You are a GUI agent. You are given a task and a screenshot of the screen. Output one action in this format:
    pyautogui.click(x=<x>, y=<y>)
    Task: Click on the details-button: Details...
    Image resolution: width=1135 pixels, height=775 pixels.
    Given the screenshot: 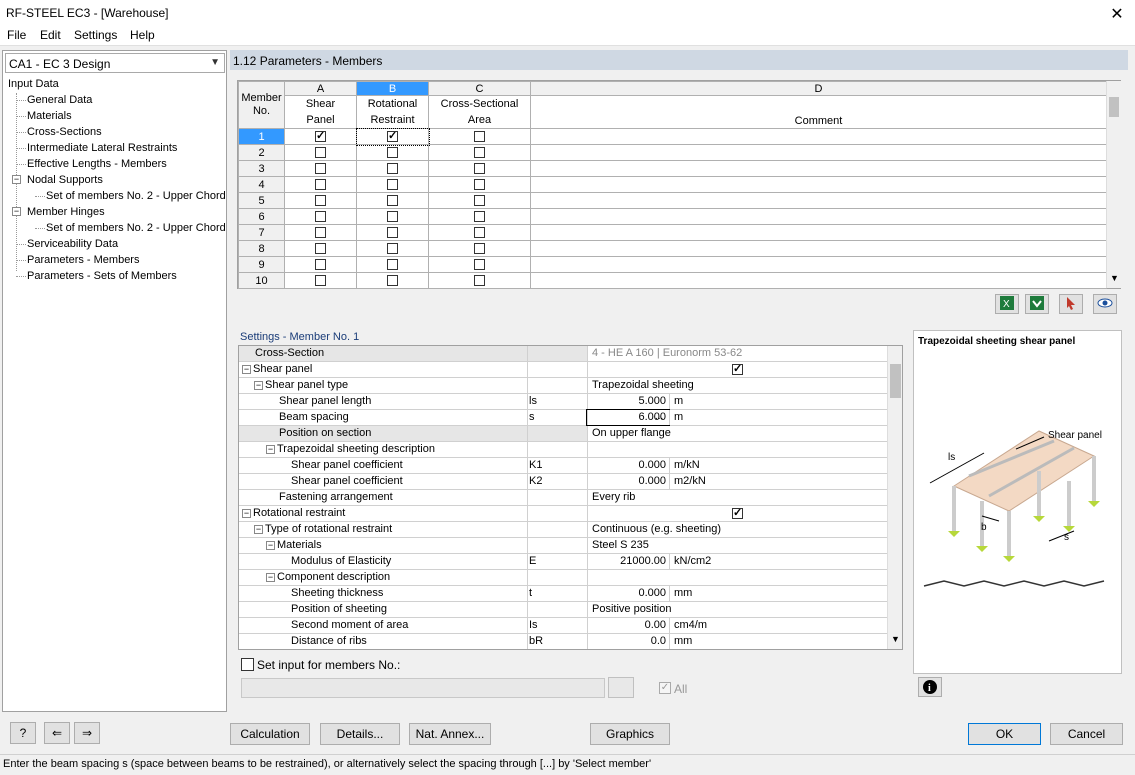 What is the action you would take?
    pyautogui.click(x=360, y=734)
    